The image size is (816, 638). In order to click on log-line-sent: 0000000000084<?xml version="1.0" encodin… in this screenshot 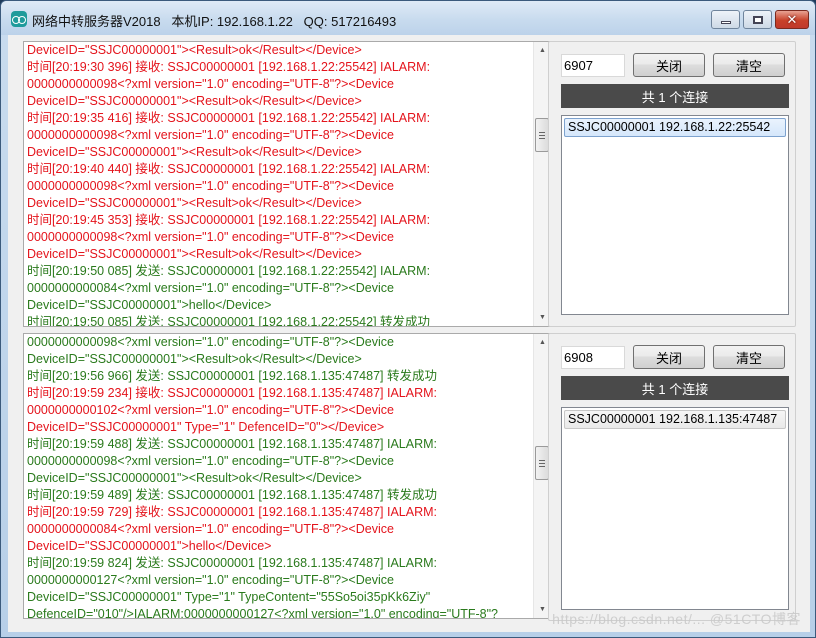, I will do `click(210, 288)`.